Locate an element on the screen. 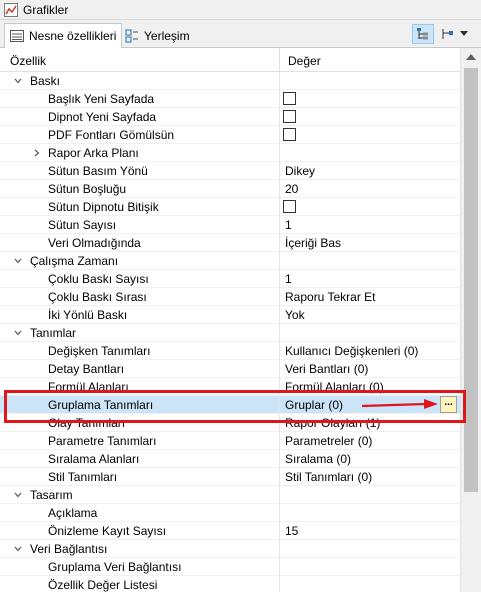  filter-button is located at coordinates (447, 34).